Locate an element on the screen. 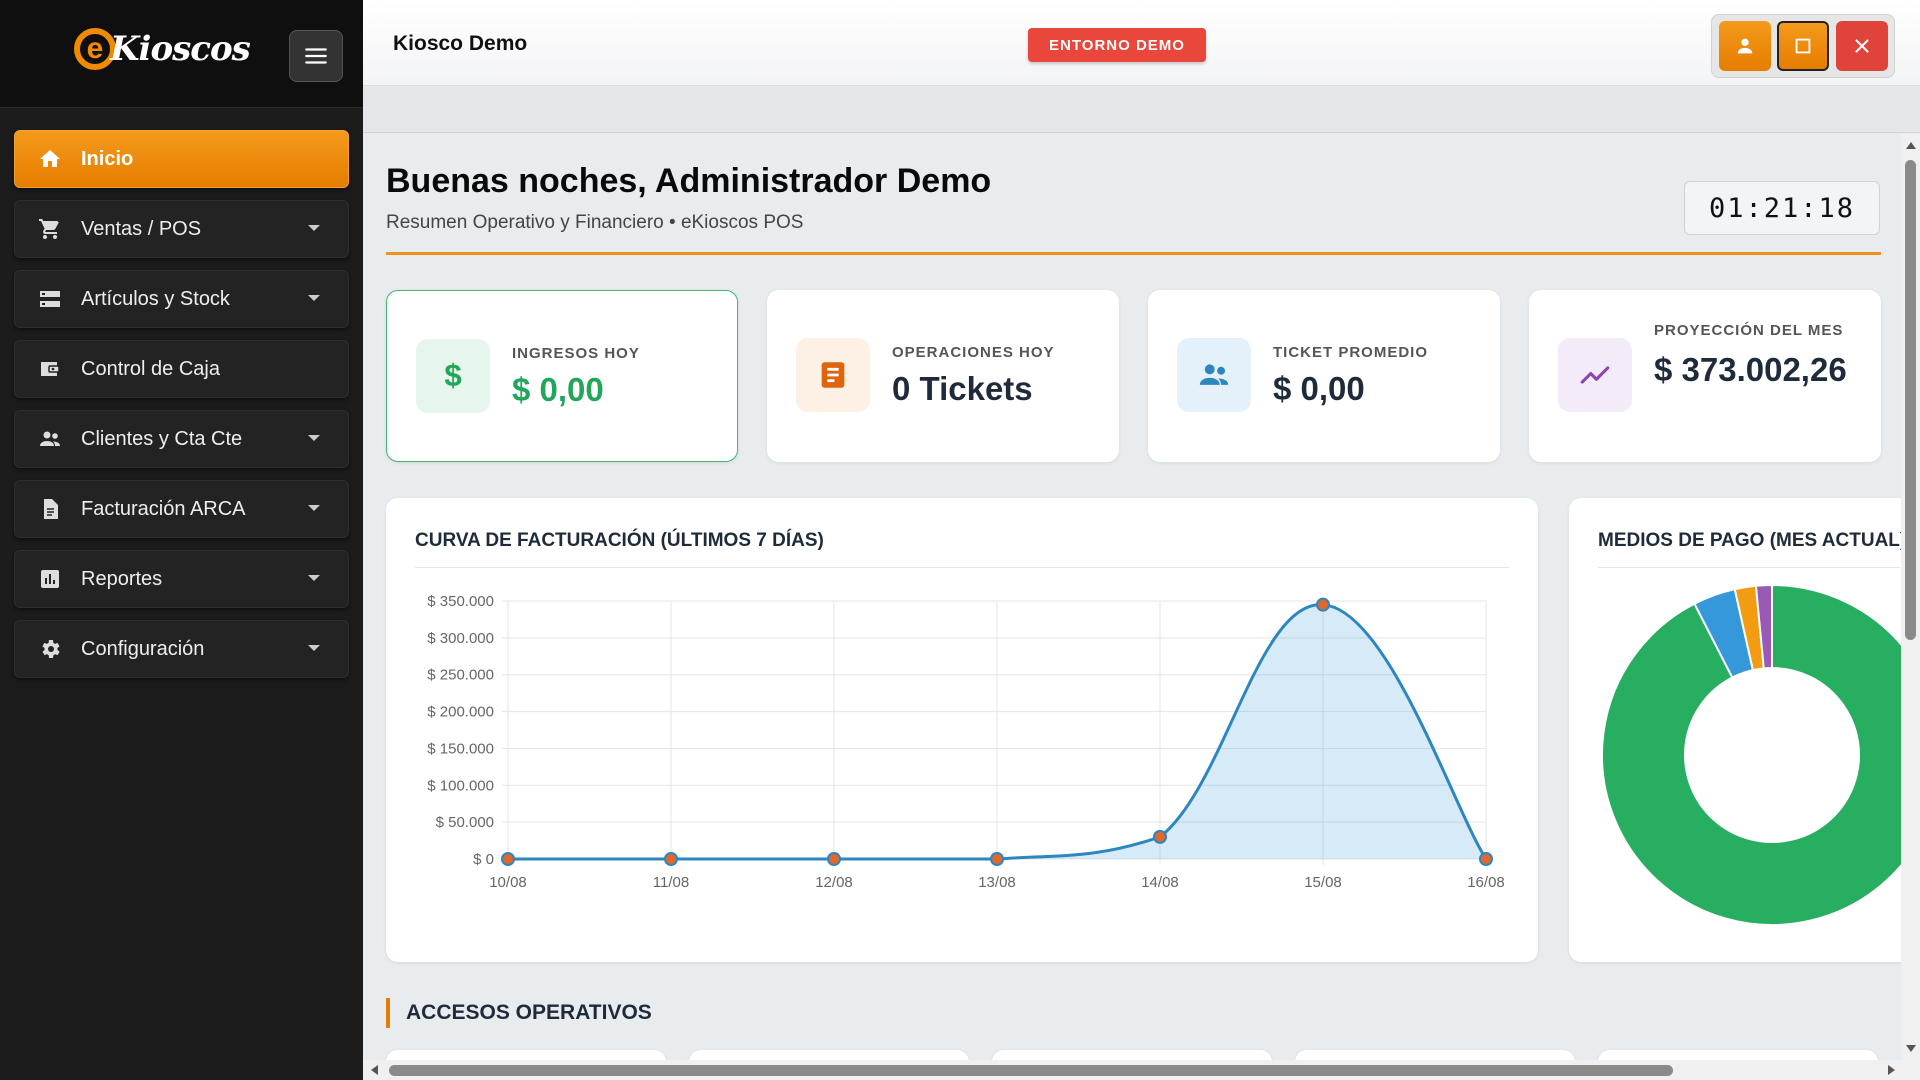  sidebar-item-label: Control de Caja is located at coordinates (150, 368).